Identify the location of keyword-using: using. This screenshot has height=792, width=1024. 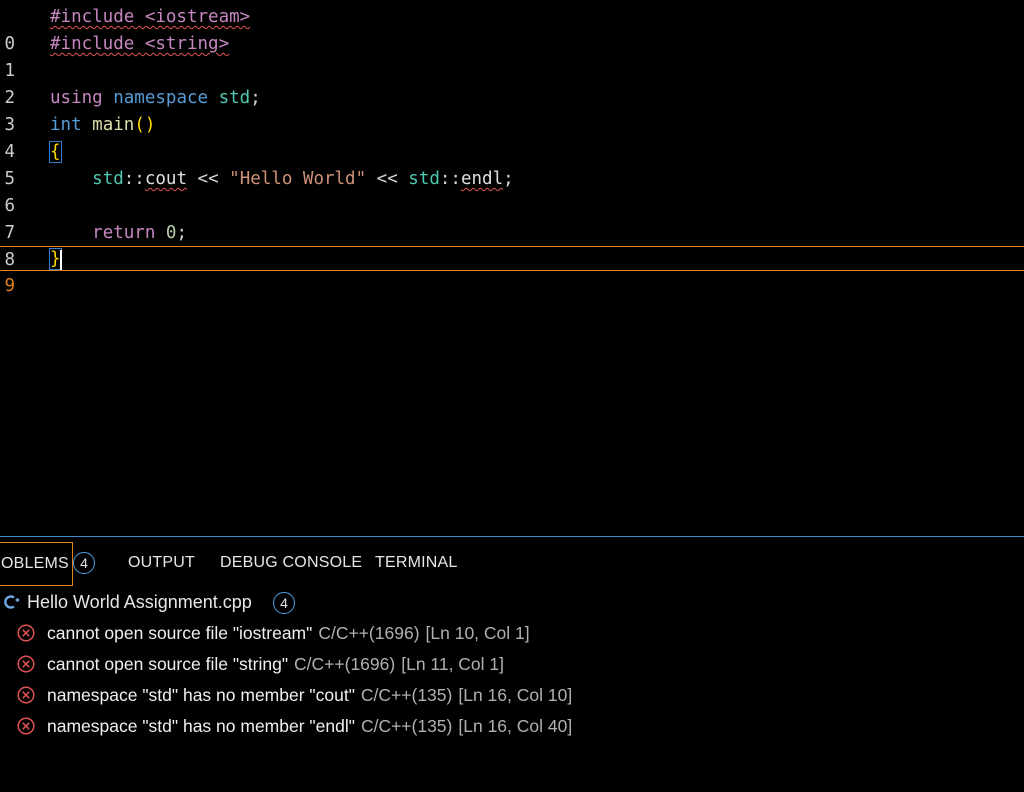
(76, 98).